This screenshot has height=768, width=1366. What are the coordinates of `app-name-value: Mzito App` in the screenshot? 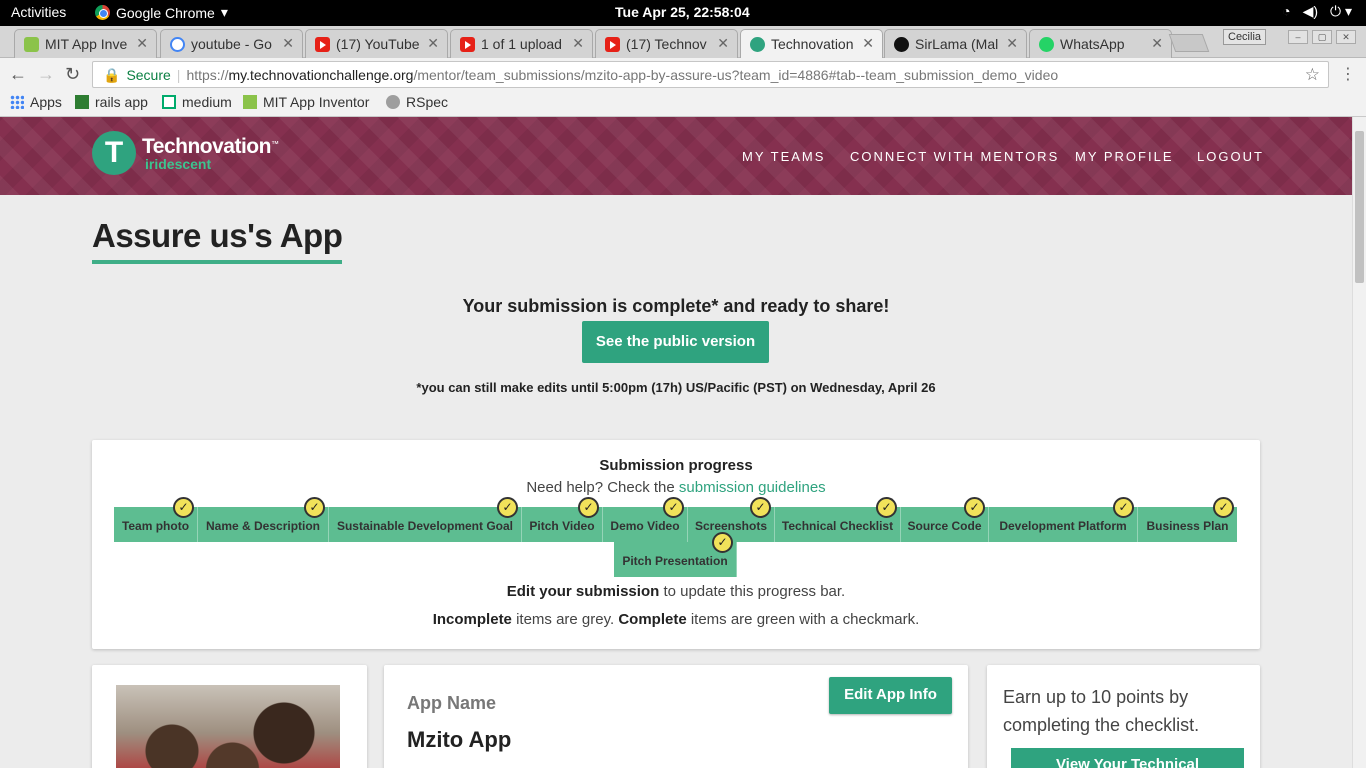 It's located at (459, 739).